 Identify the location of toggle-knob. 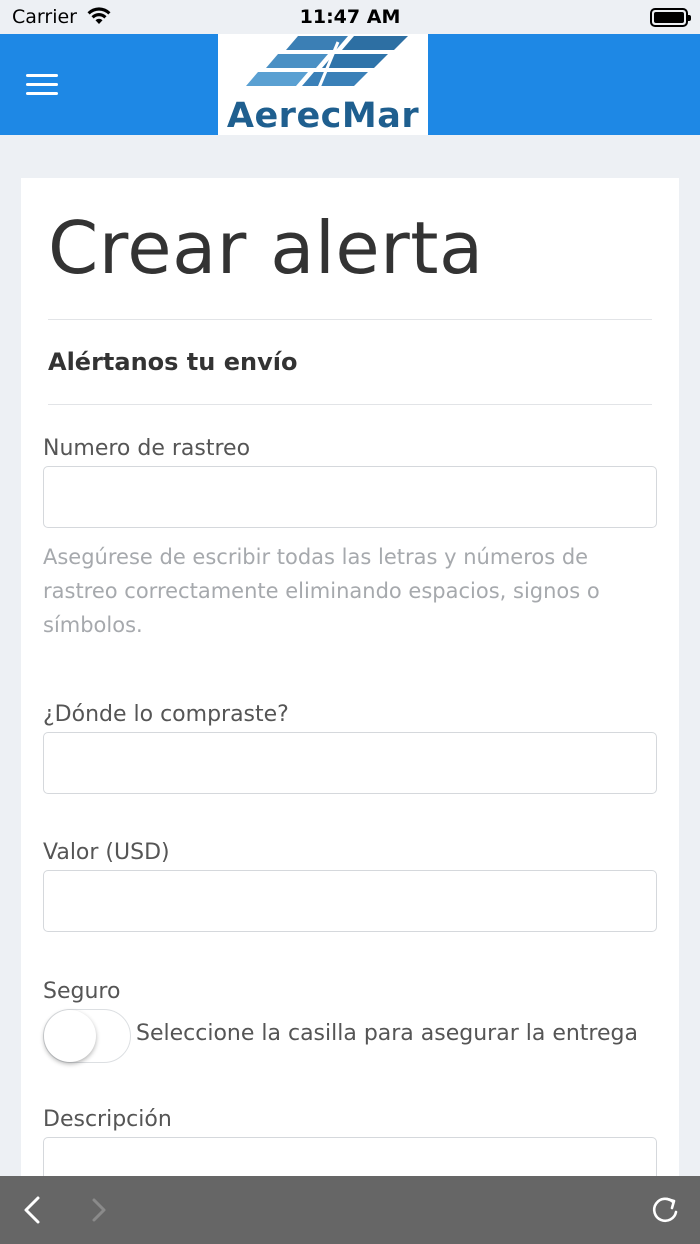
(70, 1036).